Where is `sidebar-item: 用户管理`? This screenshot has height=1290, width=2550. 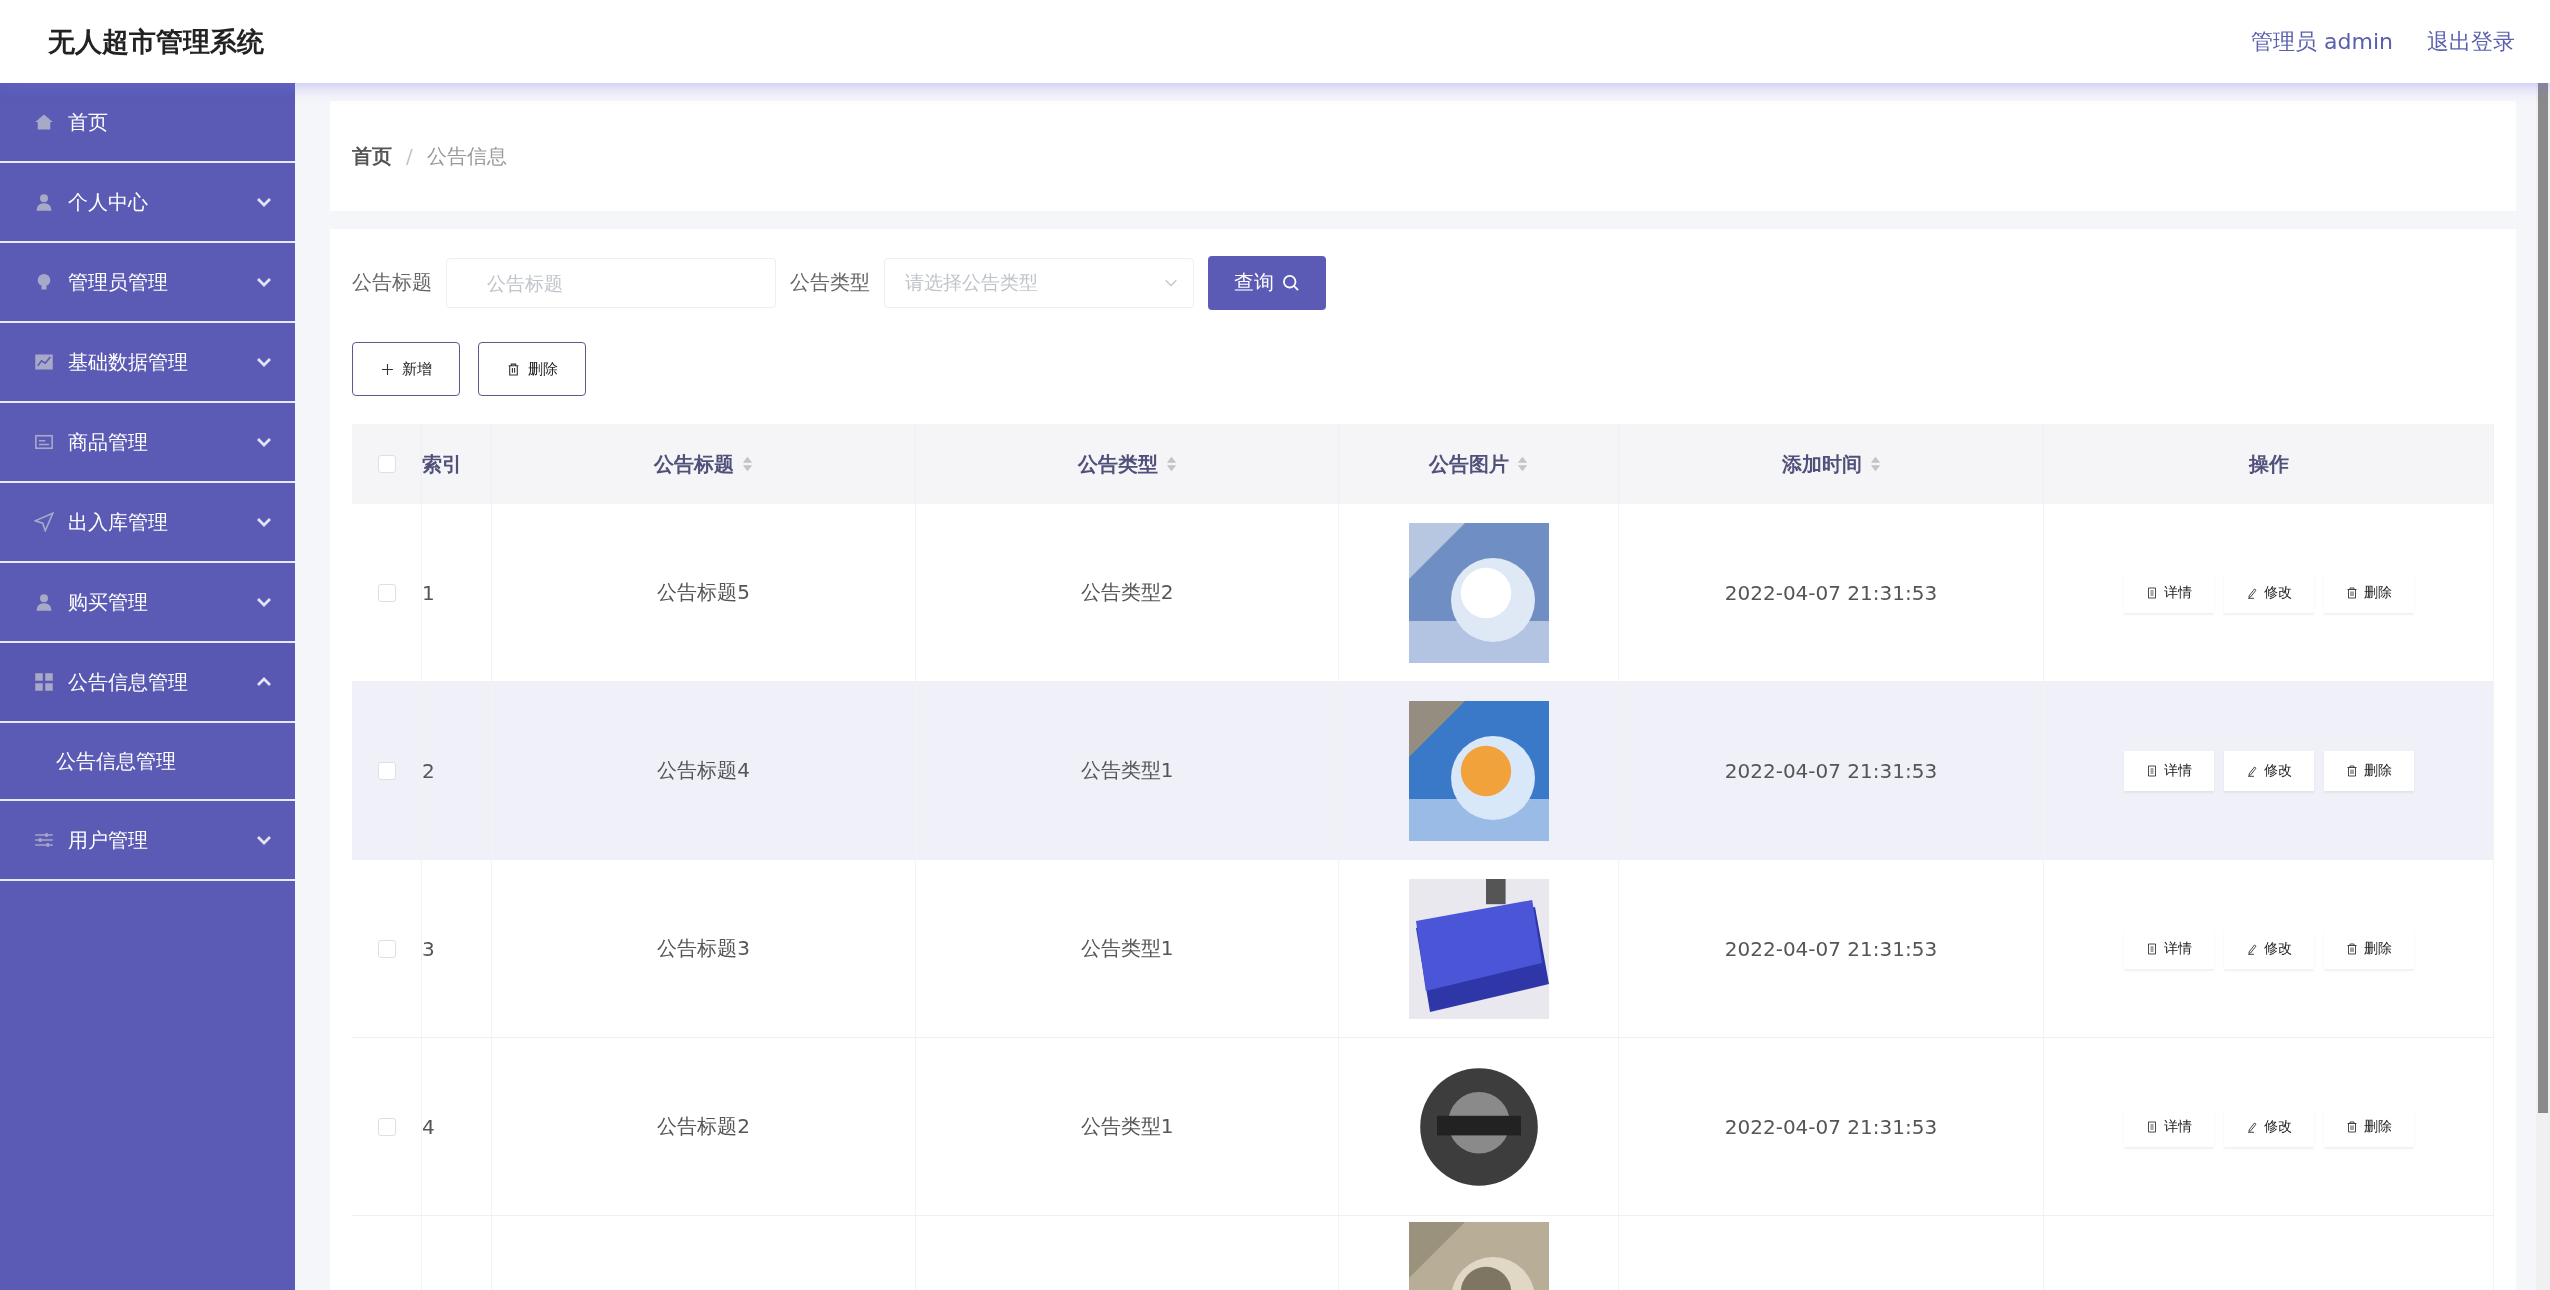
sidebar-item: 用户管理 is located at coordinates (147, 841).